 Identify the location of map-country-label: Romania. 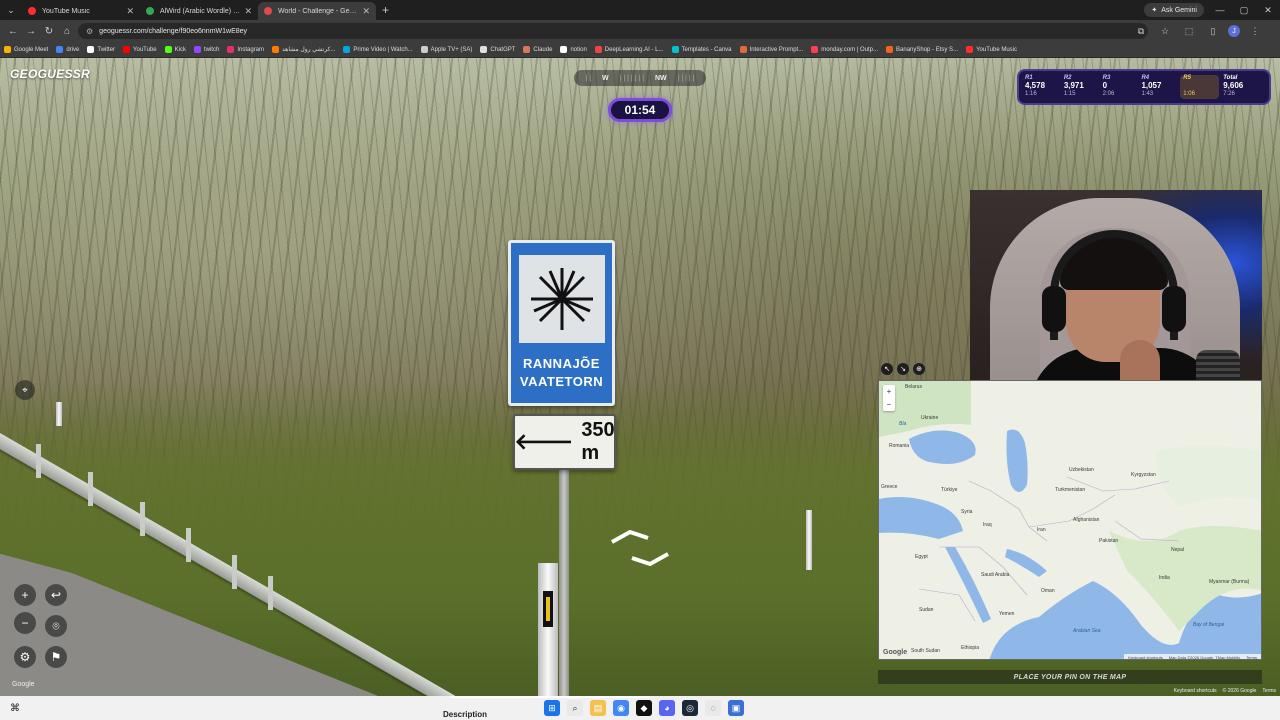
(899, 446).